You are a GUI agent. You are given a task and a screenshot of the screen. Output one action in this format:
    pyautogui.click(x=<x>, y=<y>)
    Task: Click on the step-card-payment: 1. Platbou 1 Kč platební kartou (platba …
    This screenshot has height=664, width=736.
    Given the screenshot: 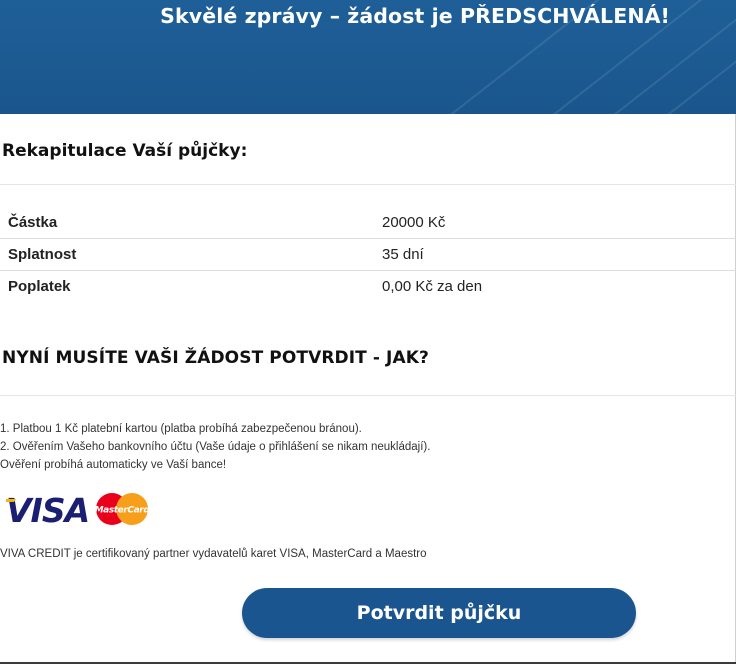 What is the action you would take?
    pyautogui.click(x=181, y=429)
    